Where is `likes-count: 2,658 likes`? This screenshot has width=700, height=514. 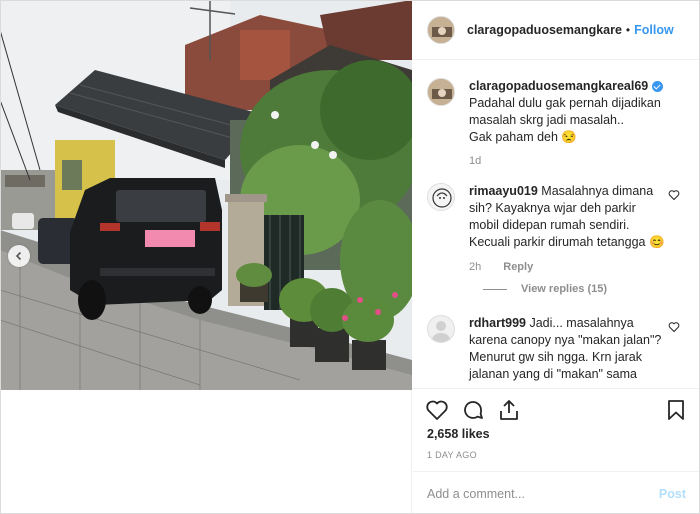
likes-count: 2,658 likes is located at coordinates (556, 434).